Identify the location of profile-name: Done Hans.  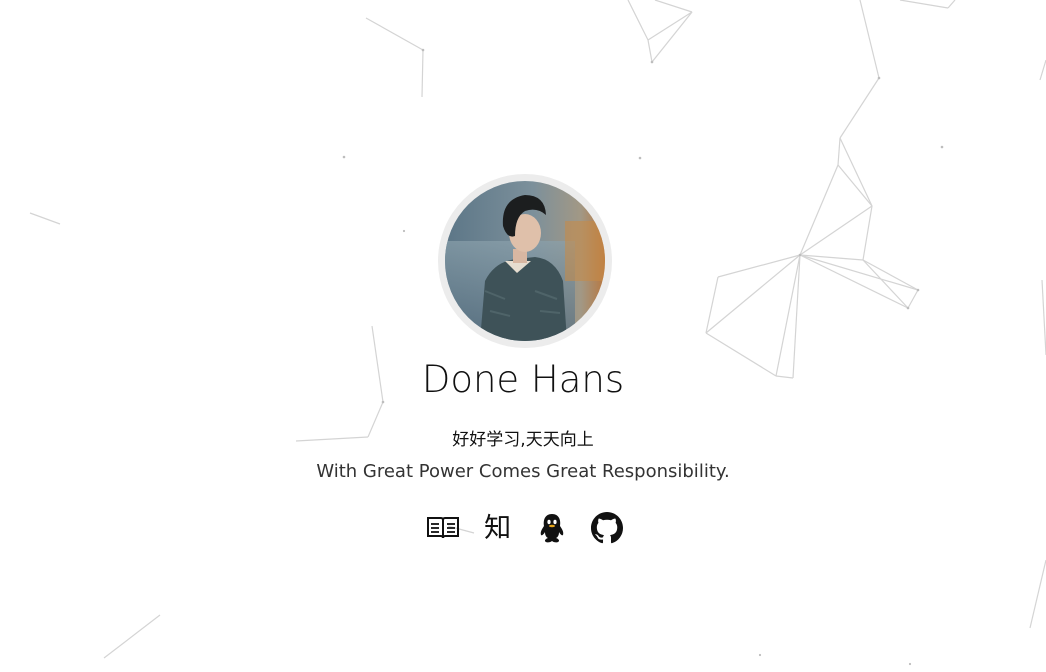
(523, 379).